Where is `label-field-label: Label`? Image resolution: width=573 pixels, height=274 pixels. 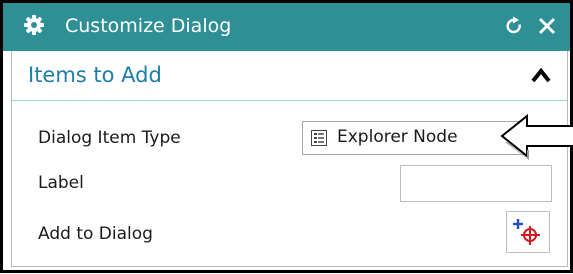
label-field-label: Label is located at coordinates (61, 183).